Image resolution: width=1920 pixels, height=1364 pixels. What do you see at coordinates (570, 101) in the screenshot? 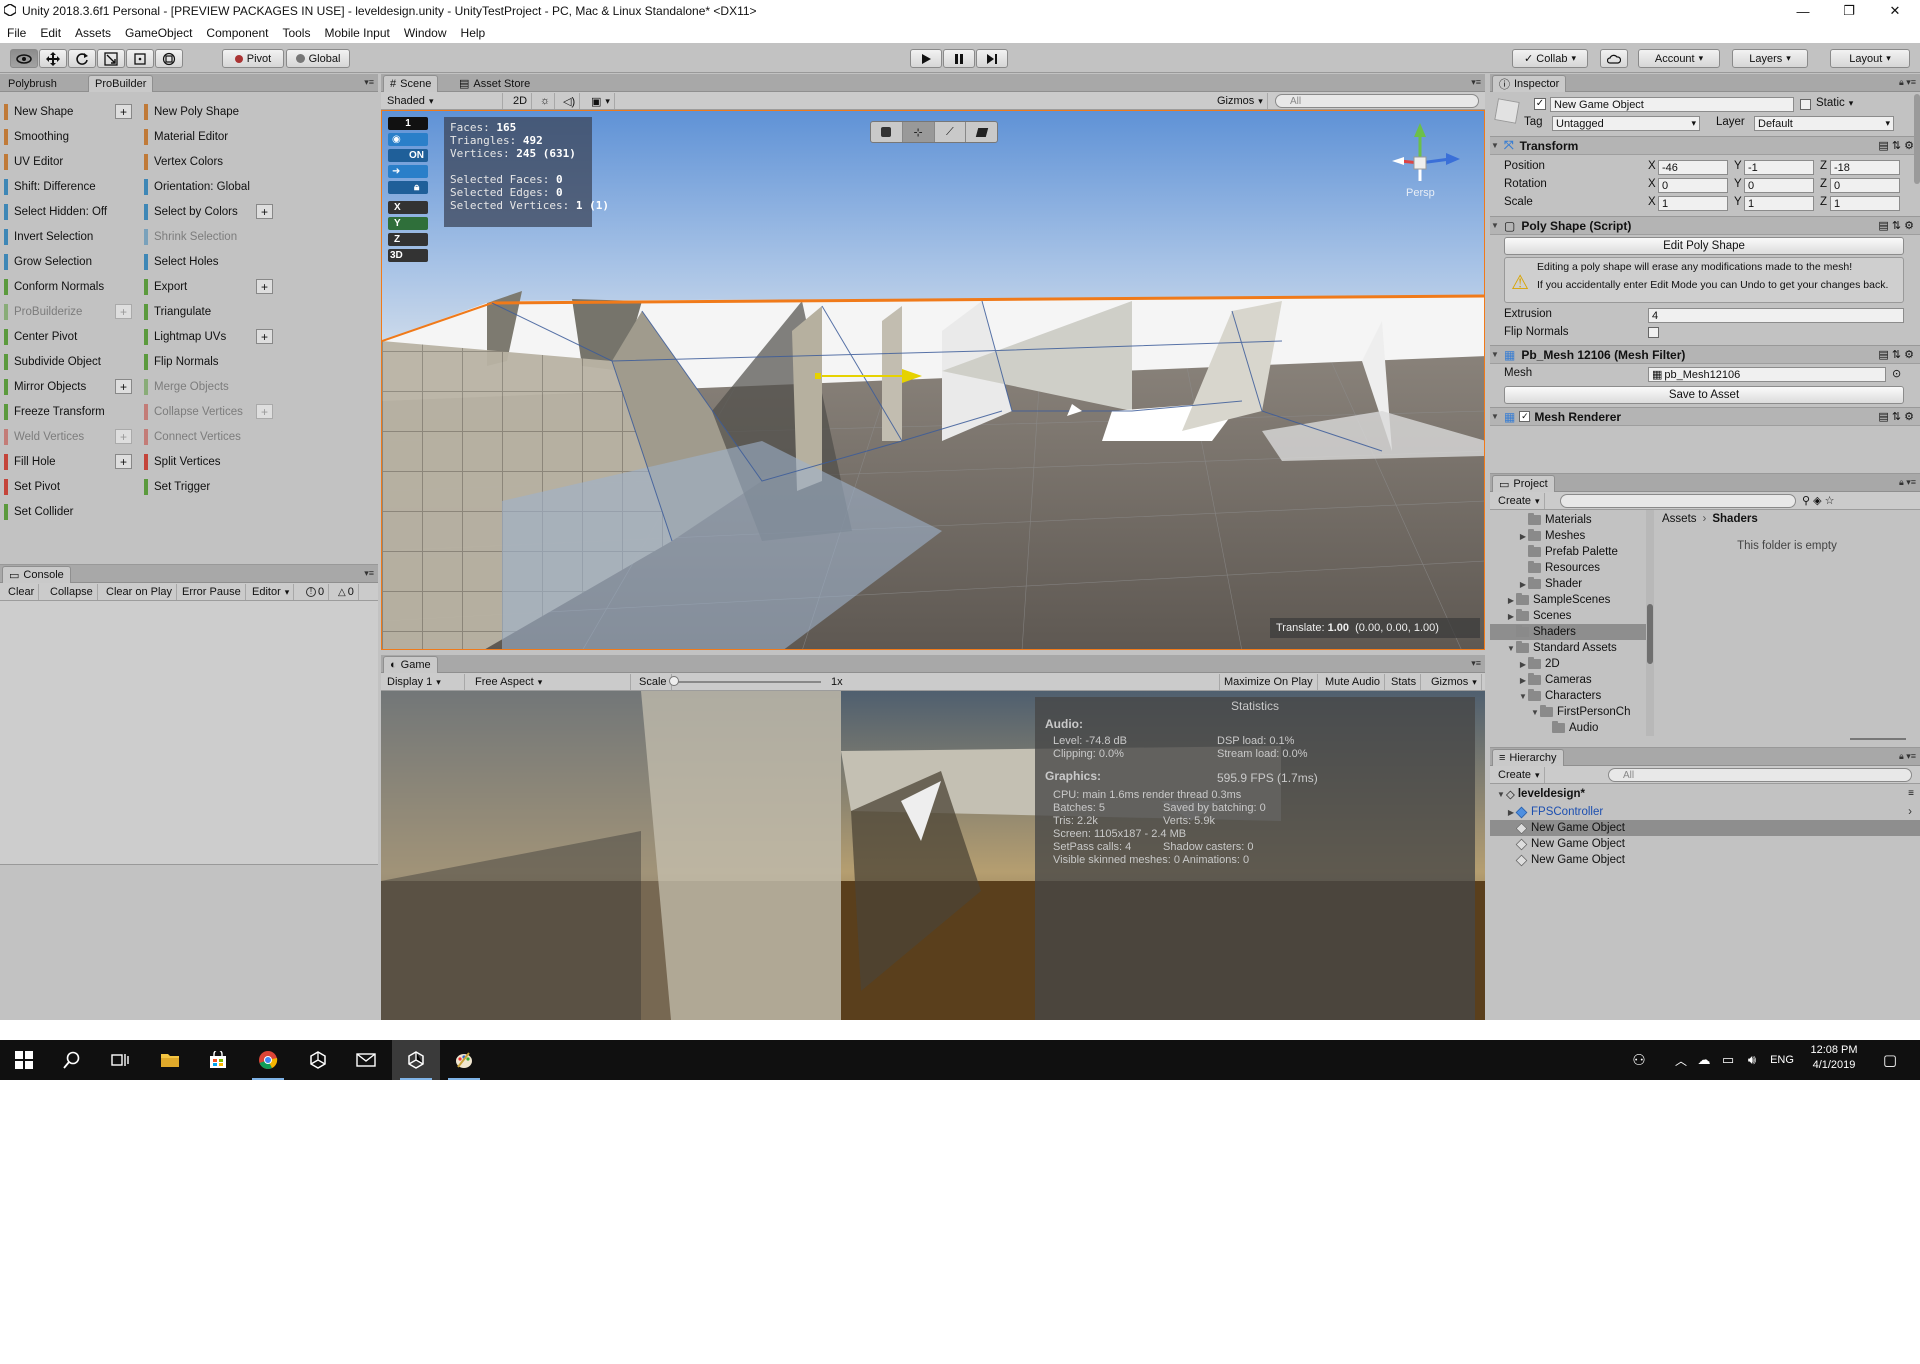
I see `audio-toggle: ◁)` at bounding box center [570, 101].